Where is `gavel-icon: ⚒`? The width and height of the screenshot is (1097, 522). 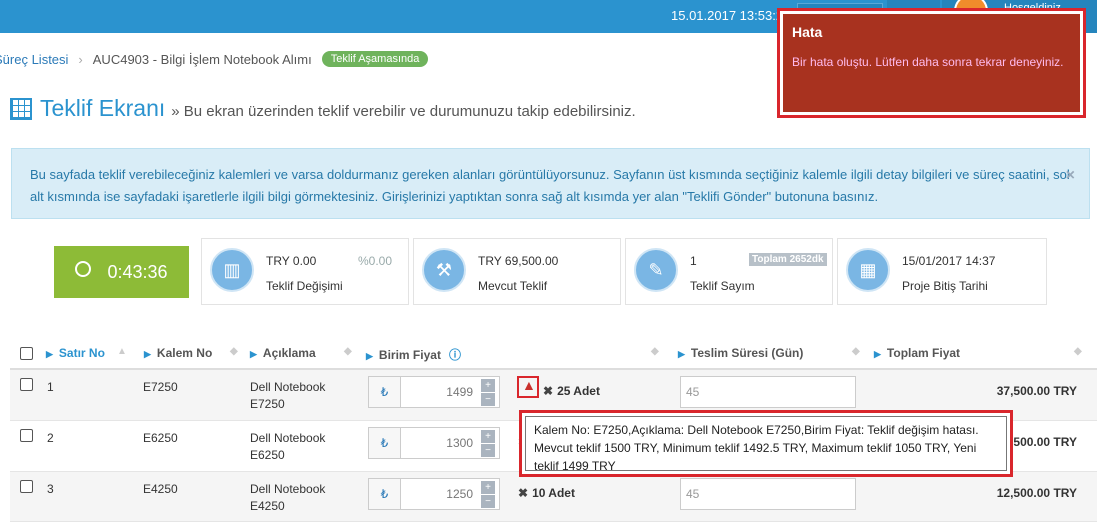 gavel-icon: ⚒ is located at coordinates (444, 270).